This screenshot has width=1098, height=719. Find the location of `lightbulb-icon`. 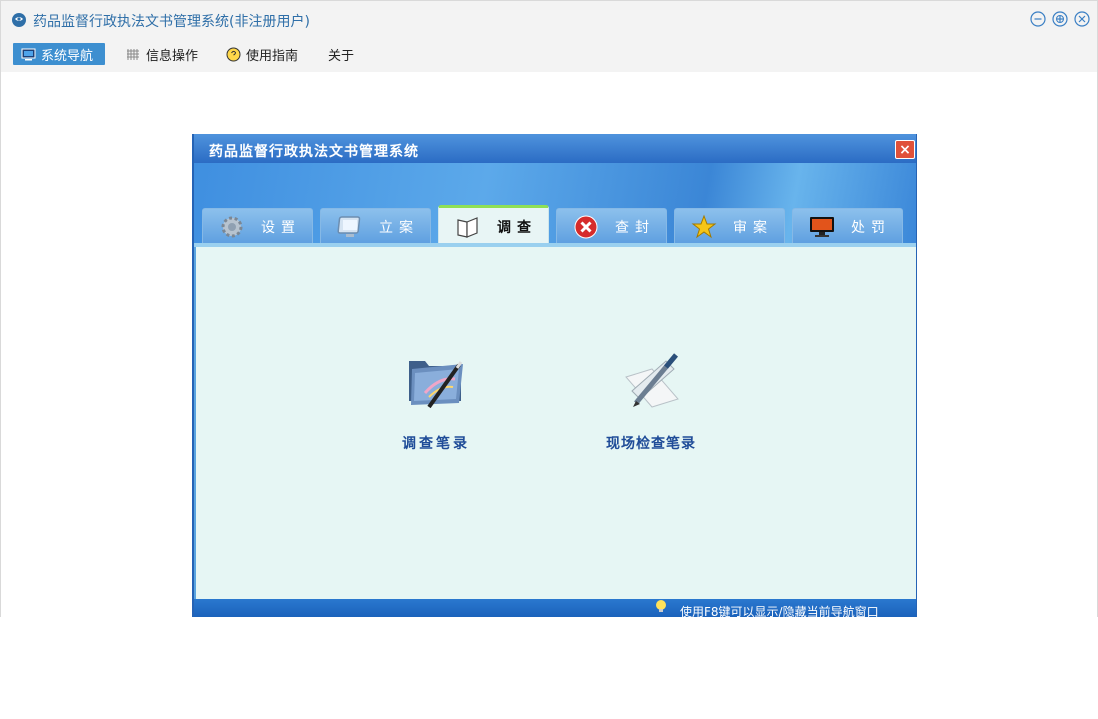

lightbulb-icon is located at coordinates (661, 606).